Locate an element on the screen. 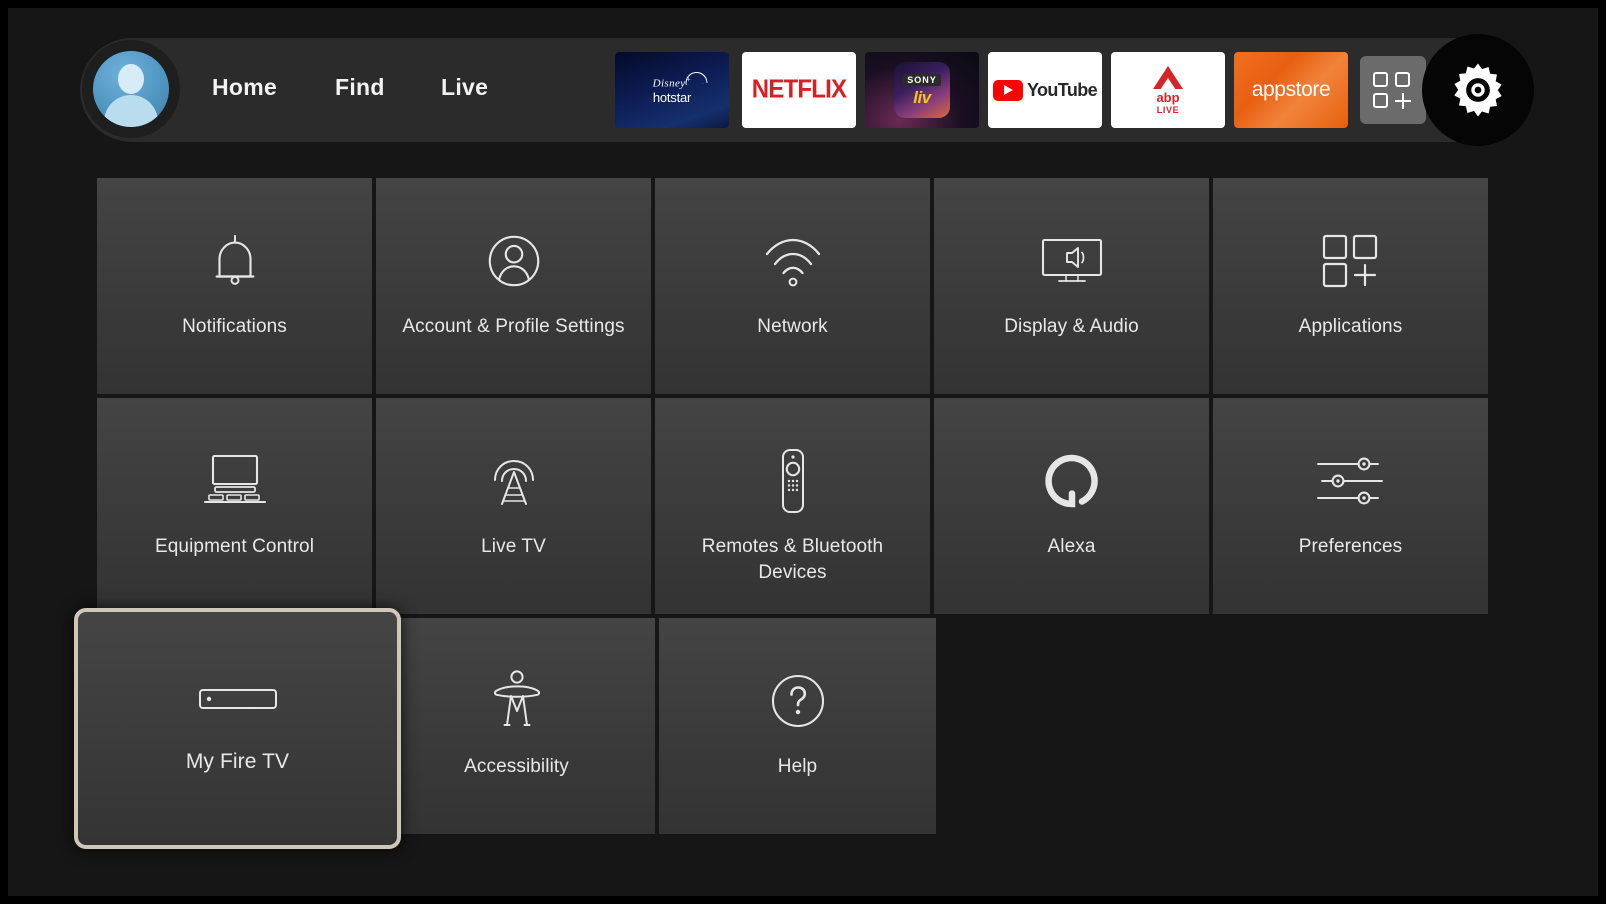  tile-label: Display & Audio is located at coordinates (1071, 326).